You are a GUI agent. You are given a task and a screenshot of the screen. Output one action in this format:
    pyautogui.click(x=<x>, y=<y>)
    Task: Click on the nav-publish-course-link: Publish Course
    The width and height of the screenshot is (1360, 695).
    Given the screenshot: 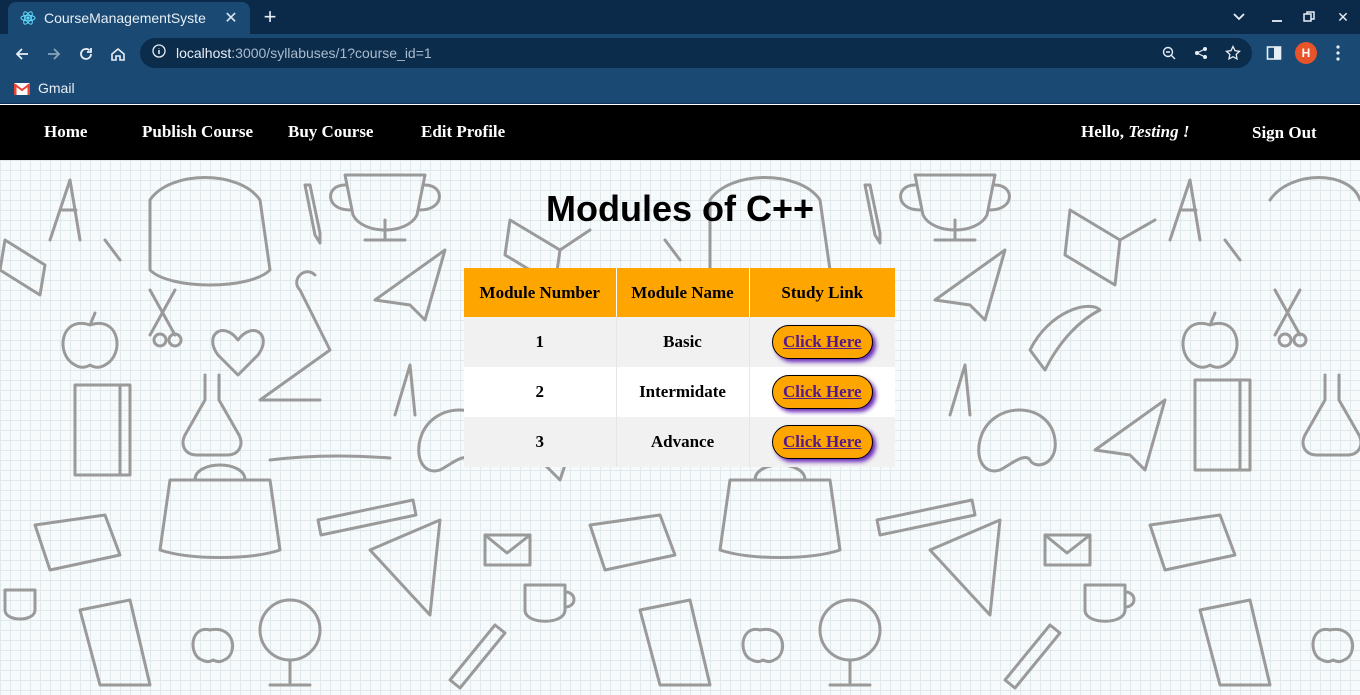 What is the action you would take?
    pyautogui.click(x=197, y=132)
    